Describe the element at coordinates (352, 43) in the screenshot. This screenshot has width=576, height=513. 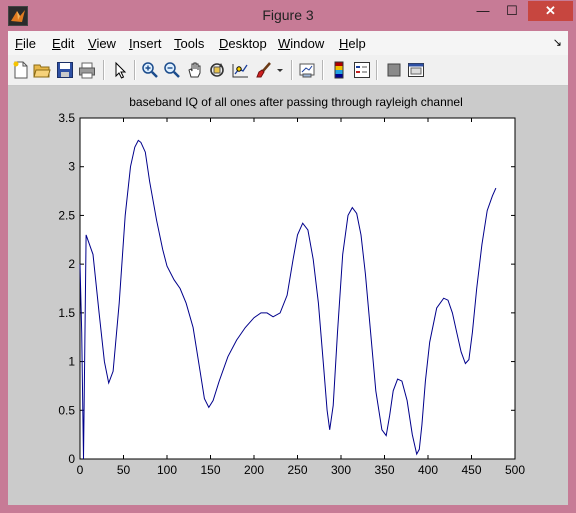
I see `menu-help: Help` at that location.